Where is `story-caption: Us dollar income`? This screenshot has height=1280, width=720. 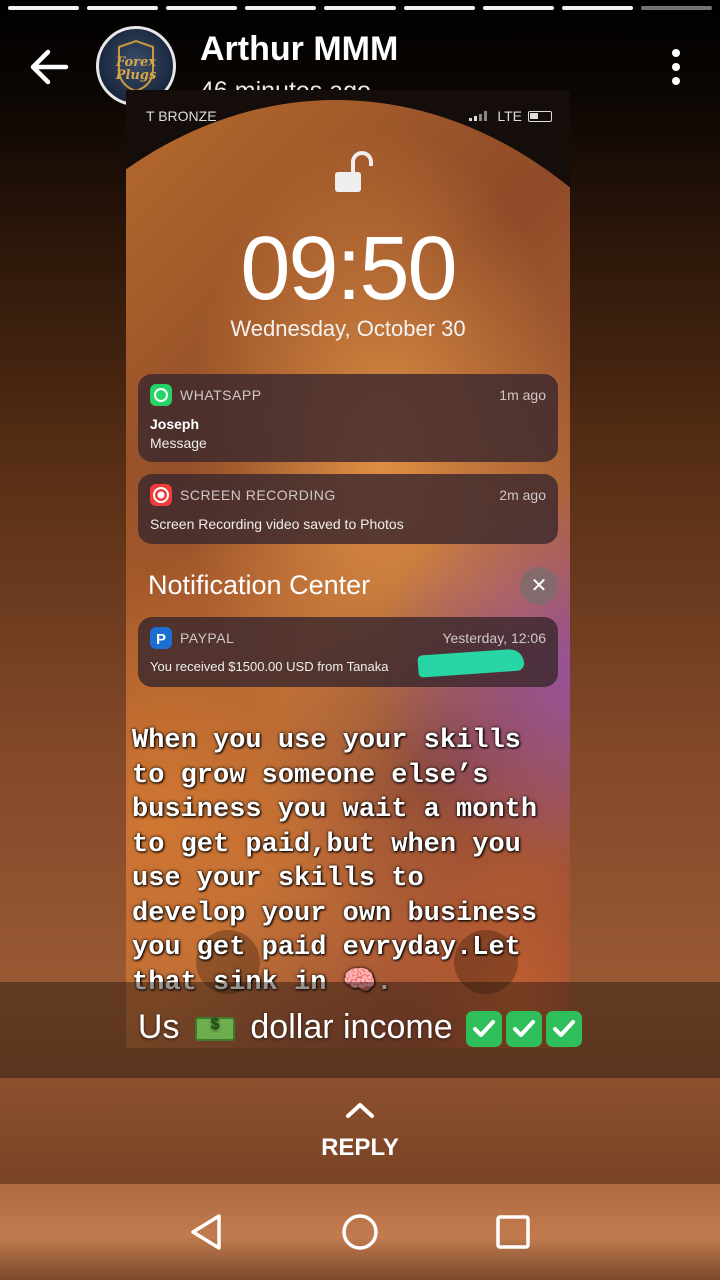 story-caption: Us dollar income is located at coordinates (360, 1028).